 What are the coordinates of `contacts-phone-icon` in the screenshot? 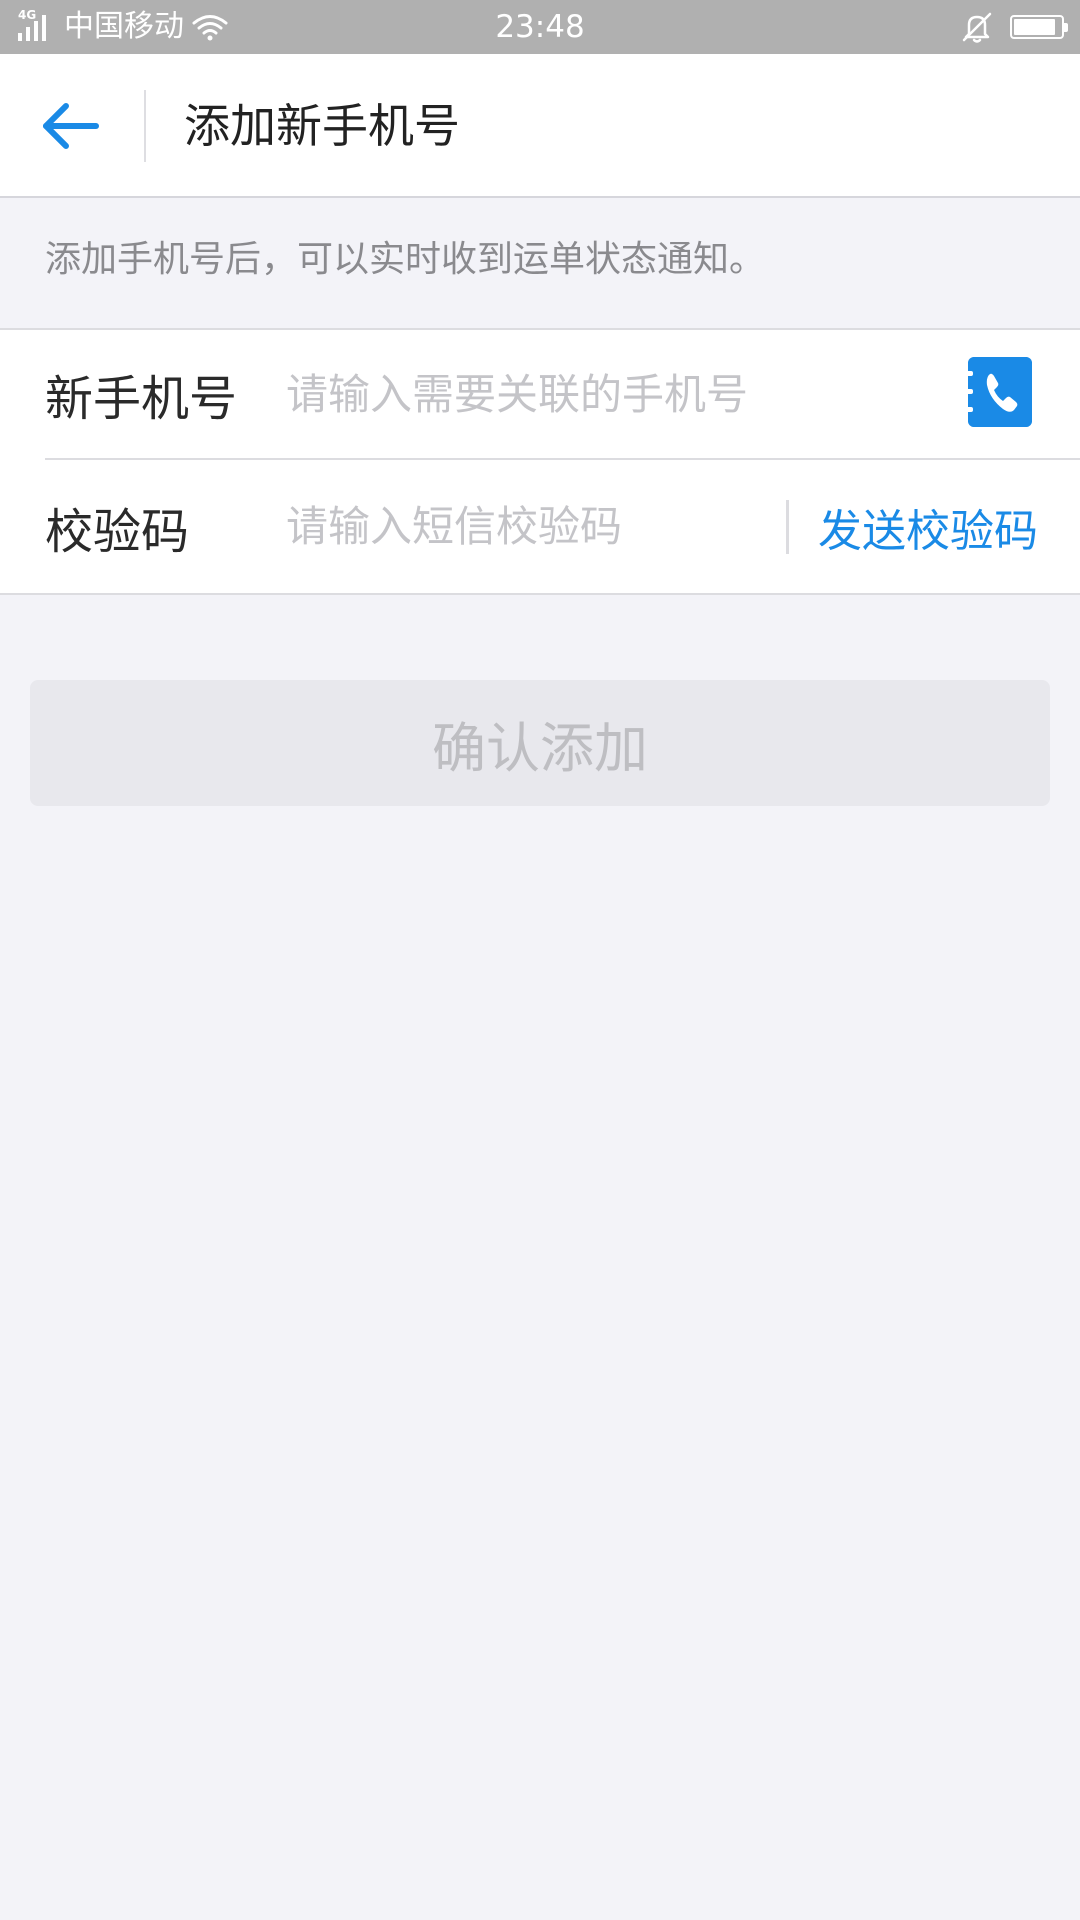 It's located at (1000, 392).